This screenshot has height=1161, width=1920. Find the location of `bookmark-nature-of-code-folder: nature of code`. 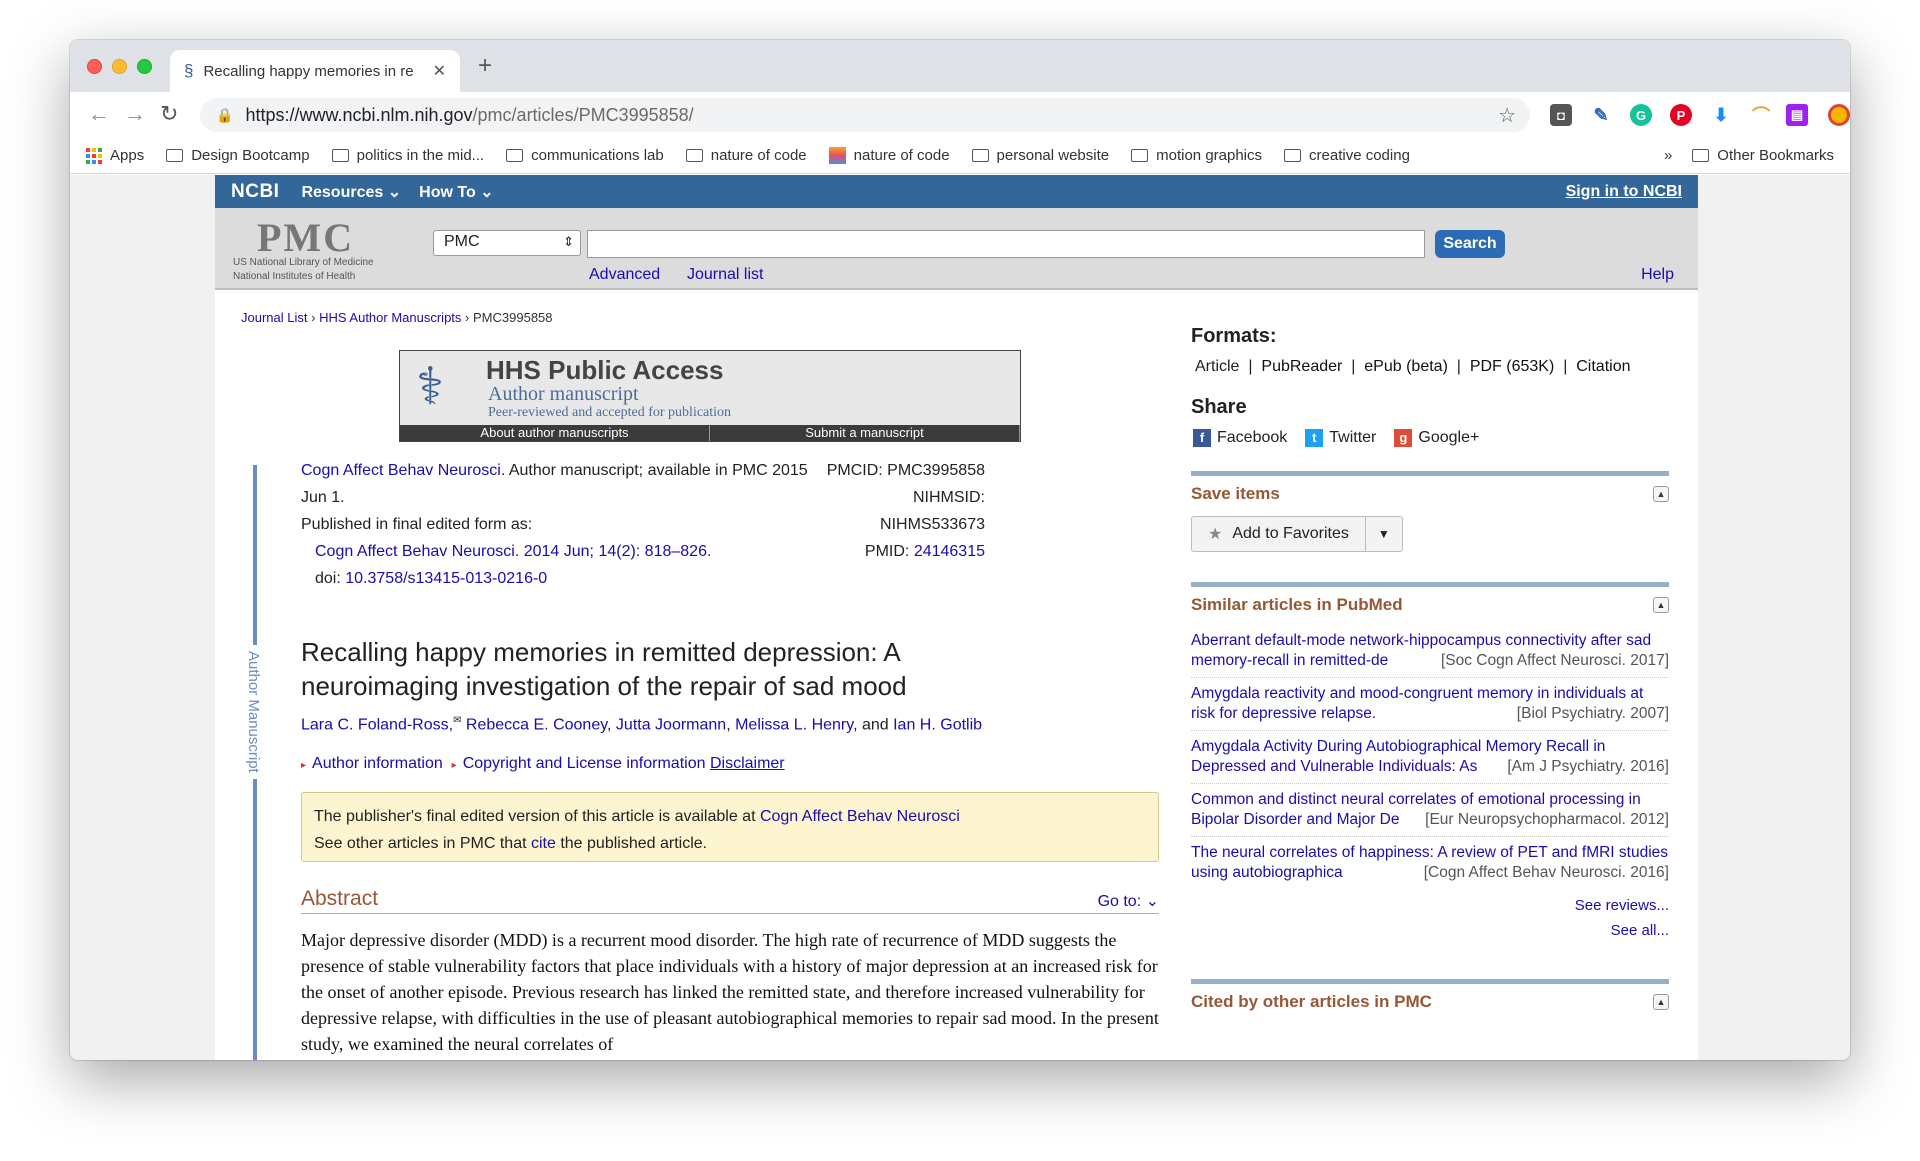

bookmark-nature-of-code-folder: nature of code is located at coordinates (746, 155).